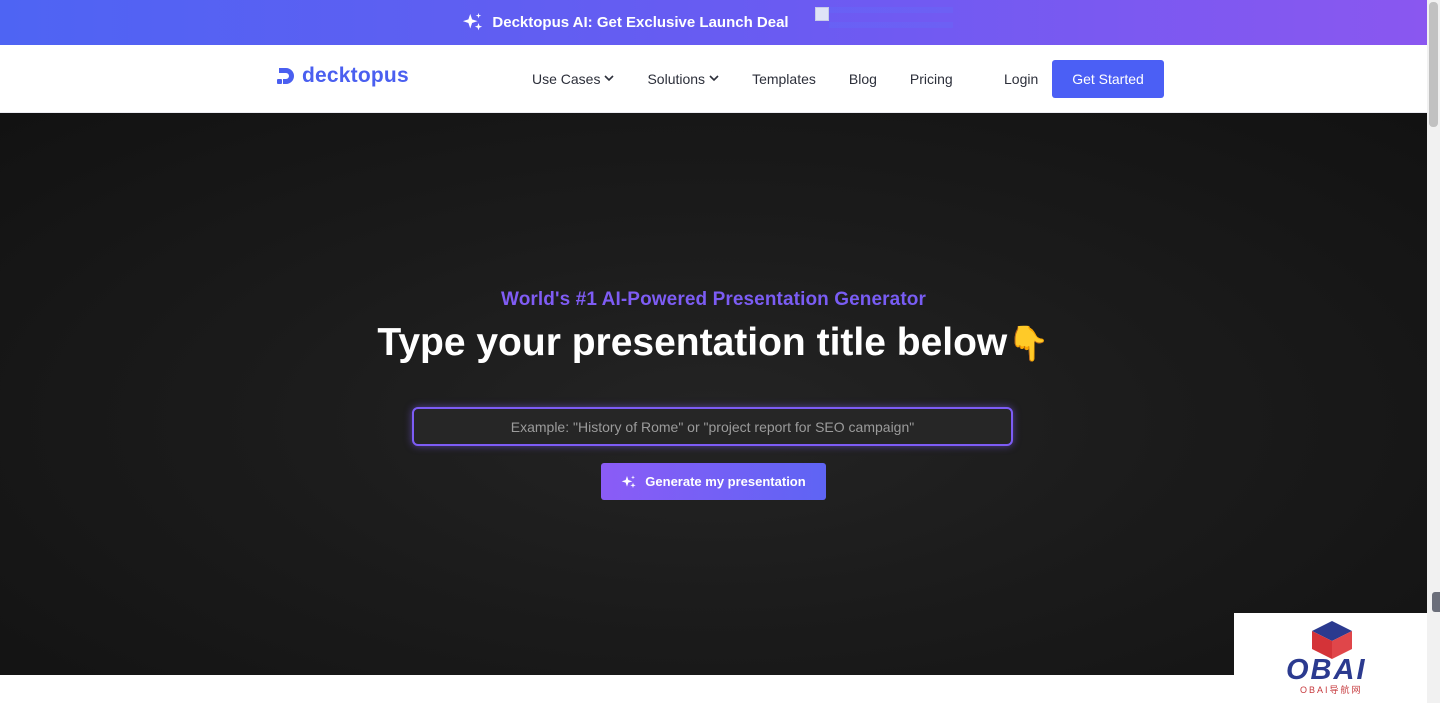 The image size is (1440, 703). What do you see at coordinates (725, 481) in the screenshot?
I see `generate-label: Generate my presentation` at bounding box center [725, 481].